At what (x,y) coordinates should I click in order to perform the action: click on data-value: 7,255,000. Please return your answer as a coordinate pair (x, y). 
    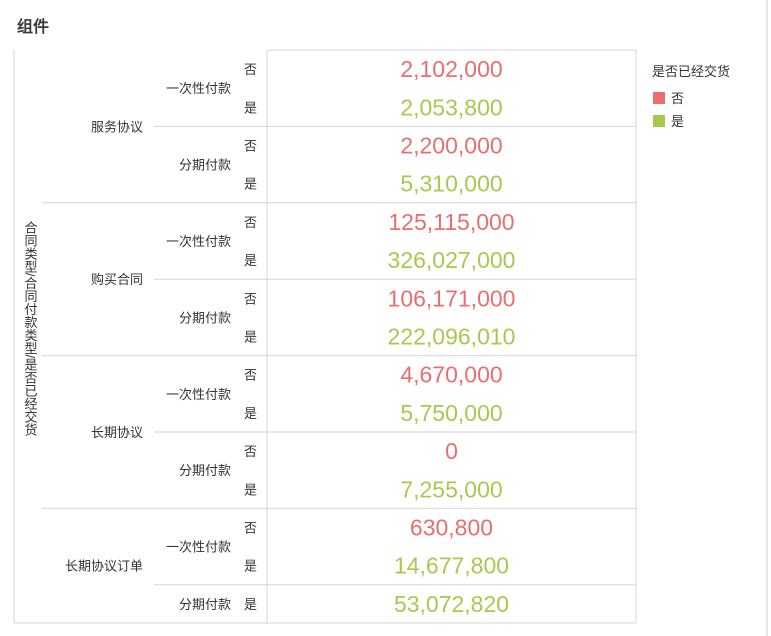
    Looking at the image, I should click on (451, 489).